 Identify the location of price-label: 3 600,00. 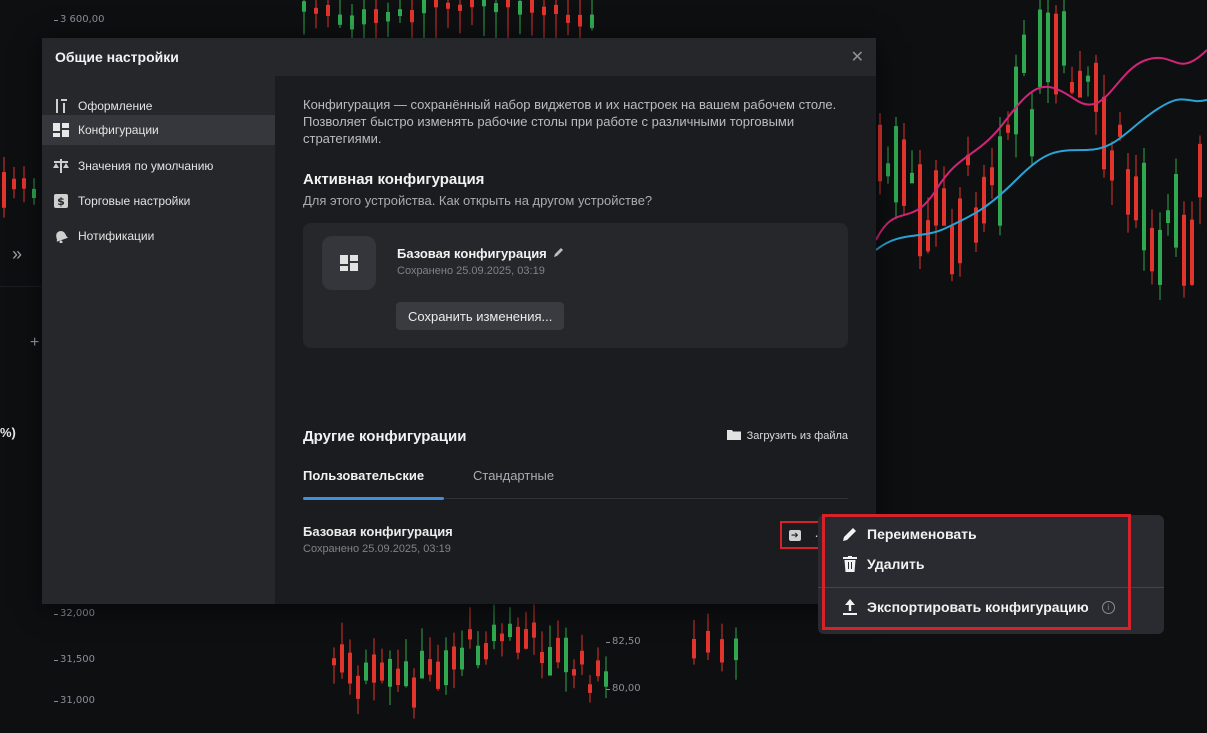
(79, 19).